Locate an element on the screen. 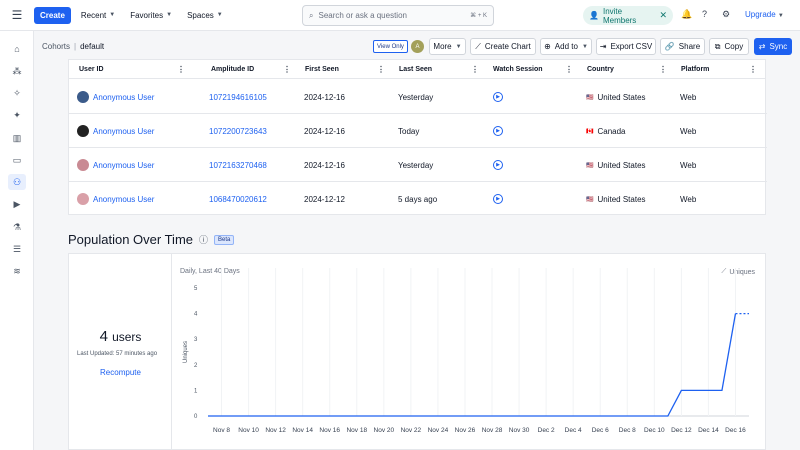  y-tick-label: 5 is located at coordinates (196, 289).